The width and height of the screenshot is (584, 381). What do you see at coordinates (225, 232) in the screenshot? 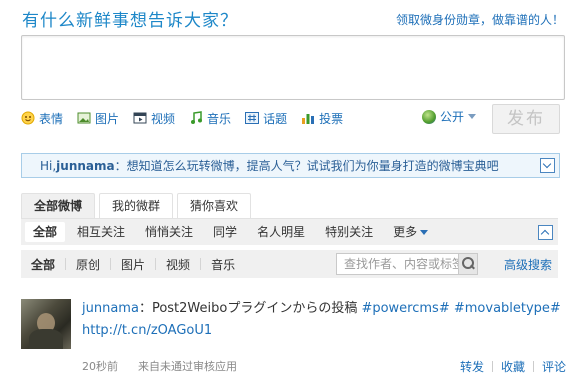
I see `filter-classmates: 同学` at bounding box center [225, 232].